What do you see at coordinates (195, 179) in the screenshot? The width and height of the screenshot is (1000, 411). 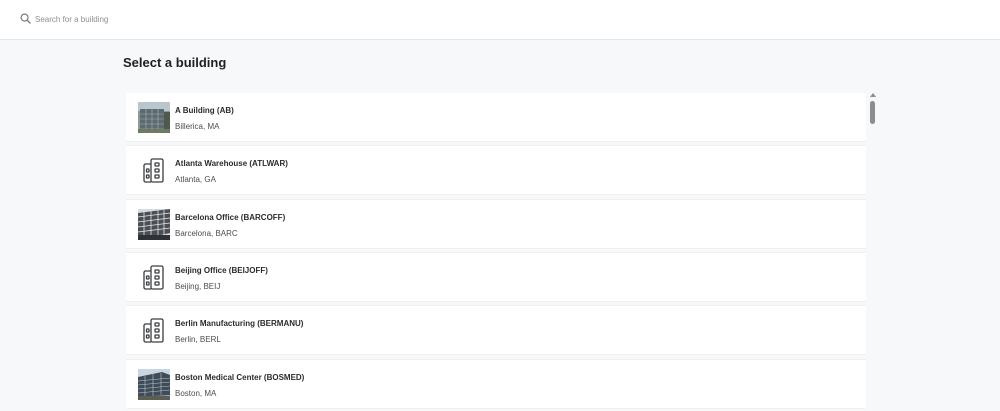 I see `building-location: Atlanta, GA` at bounding box center [195, 179].